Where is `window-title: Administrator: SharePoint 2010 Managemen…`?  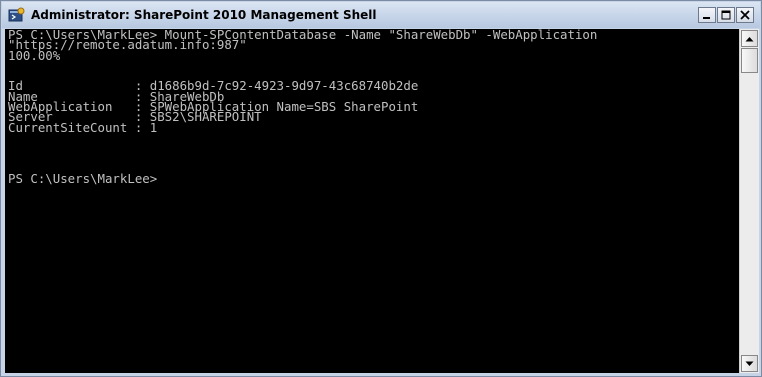
window-title: Administrator: SharePoint 2010 Managemen… is located at coordinates (204, 15).